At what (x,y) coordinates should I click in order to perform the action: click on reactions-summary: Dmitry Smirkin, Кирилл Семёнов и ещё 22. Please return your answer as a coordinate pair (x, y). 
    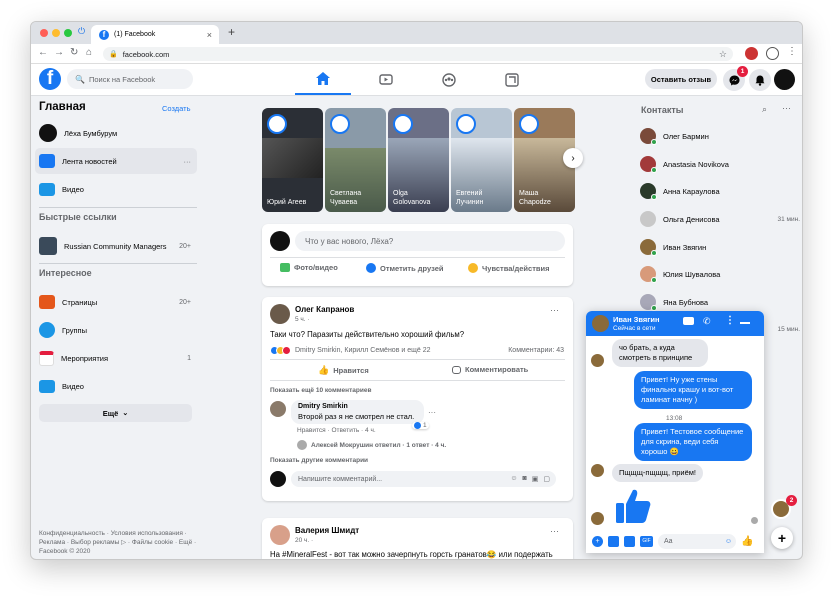
    Looking at the image, I should click on (350, 350).